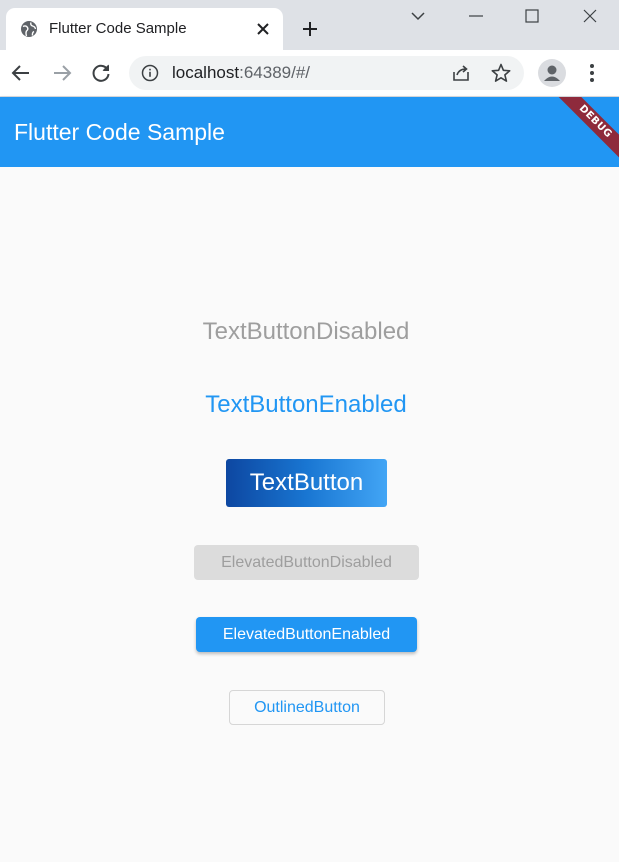 Image resolution: width=619 pixels, height=862 pixels. I want to click on profile-icon, so click(552, 73).